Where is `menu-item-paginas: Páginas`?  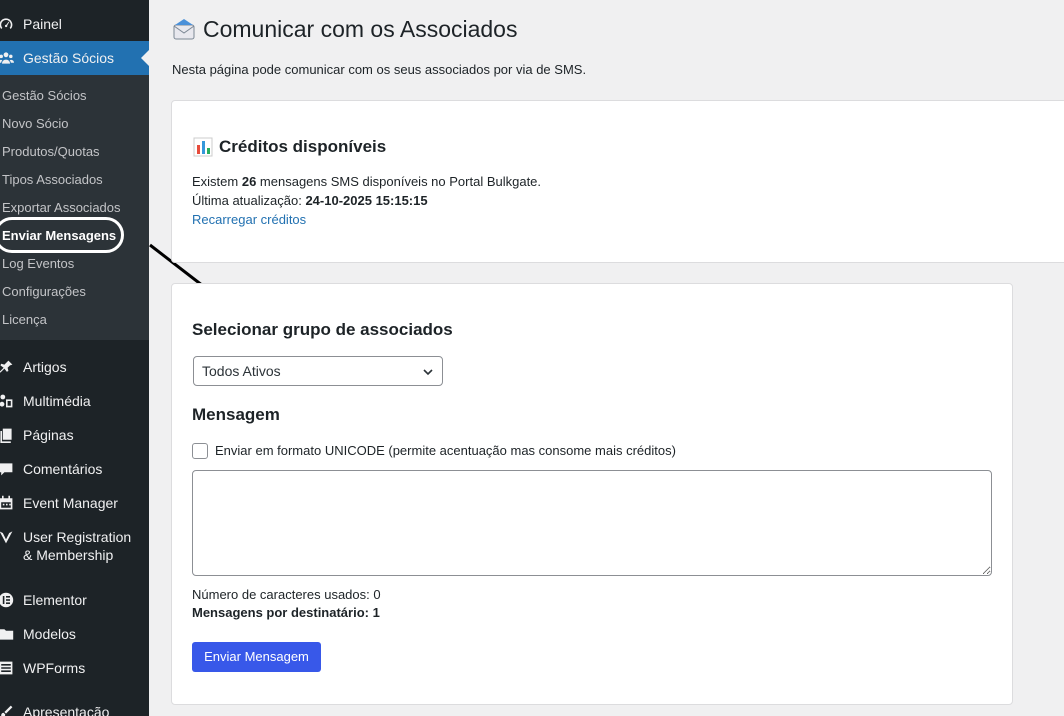
menu-item-paginas: Páginas is located at coordinates (74, 435).